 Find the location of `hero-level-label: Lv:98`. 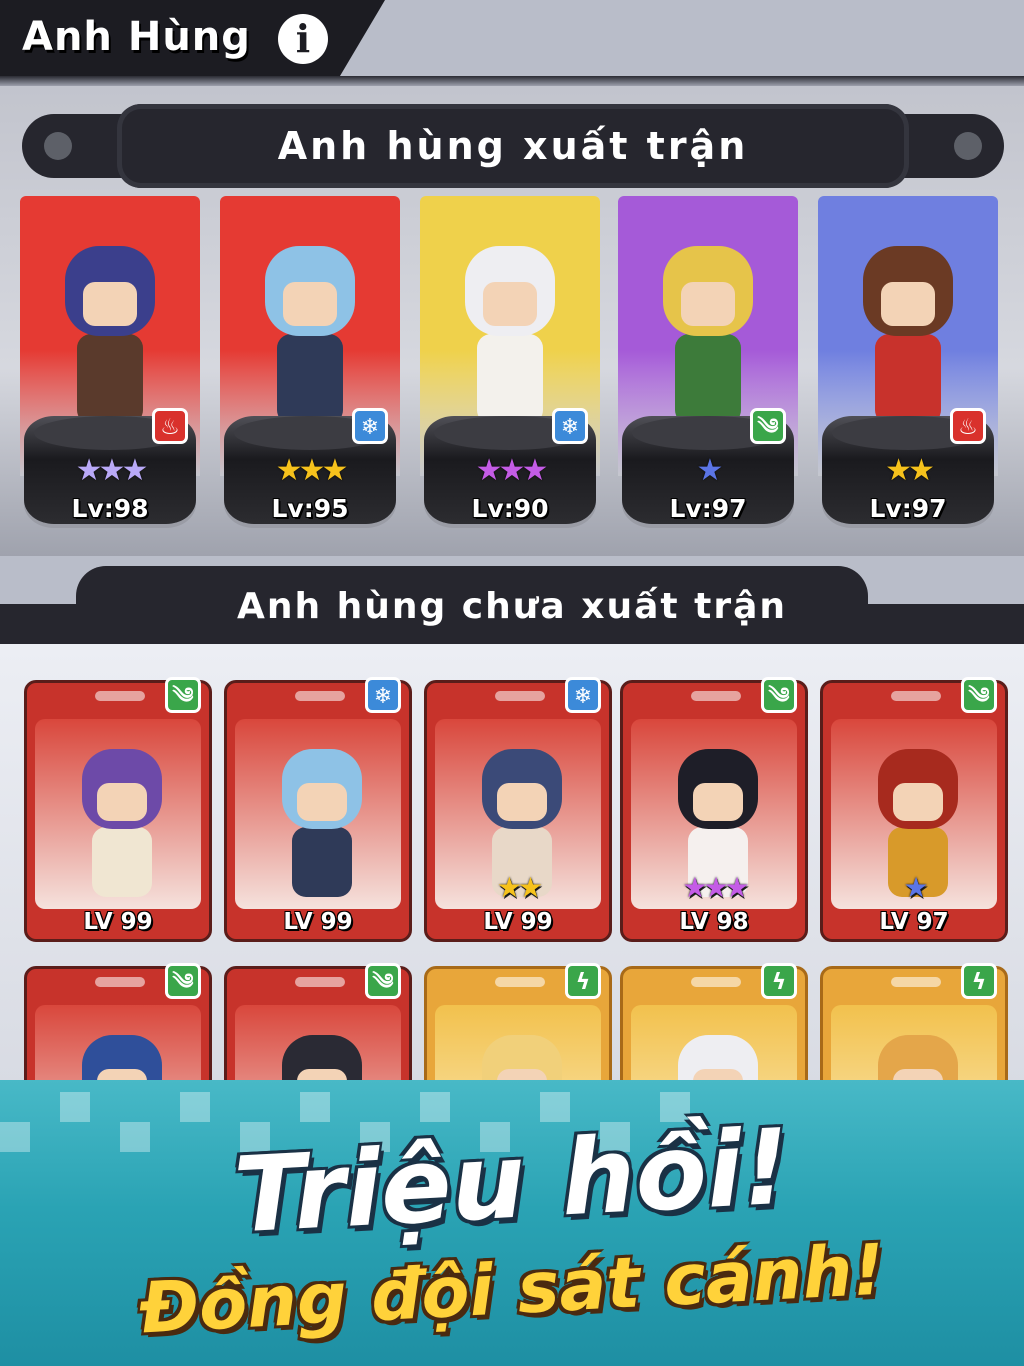

hero-level-label: Lv:98 is located at coordinates (110, 508).